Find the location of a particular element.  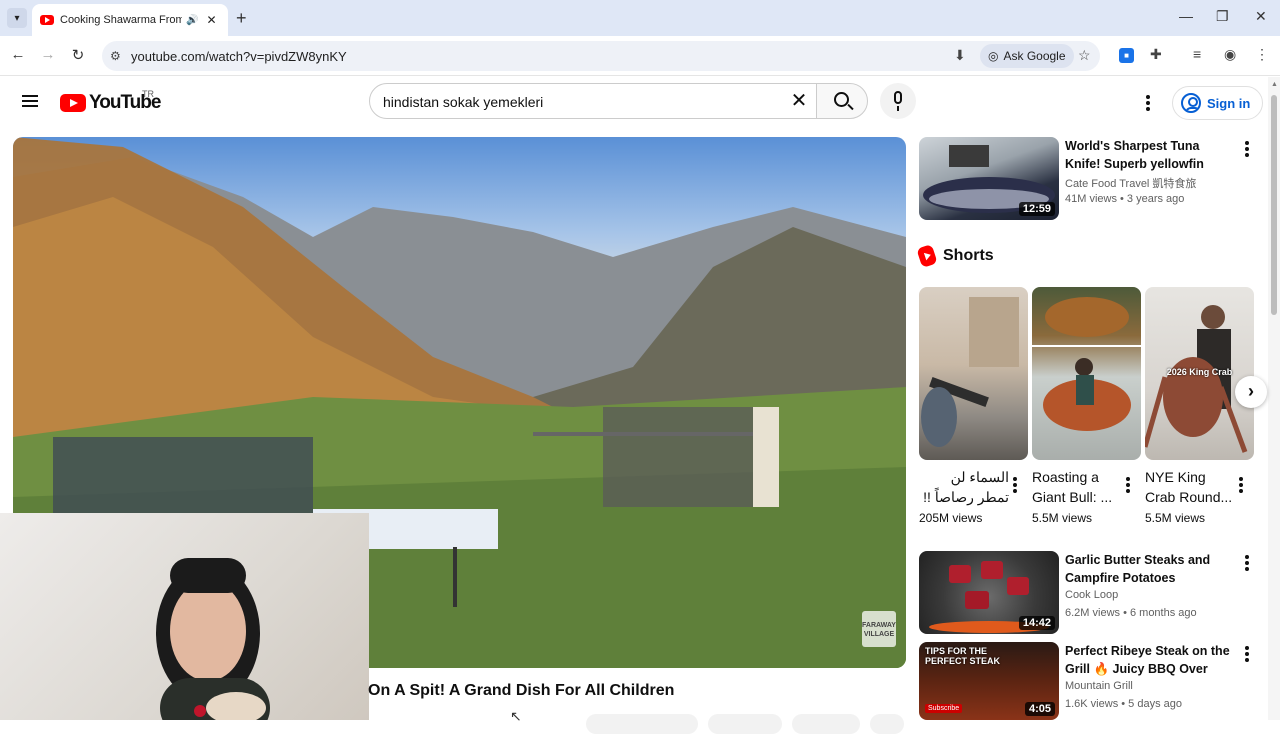

youtube-play-logo-icon is located at coordinates (73, 103).